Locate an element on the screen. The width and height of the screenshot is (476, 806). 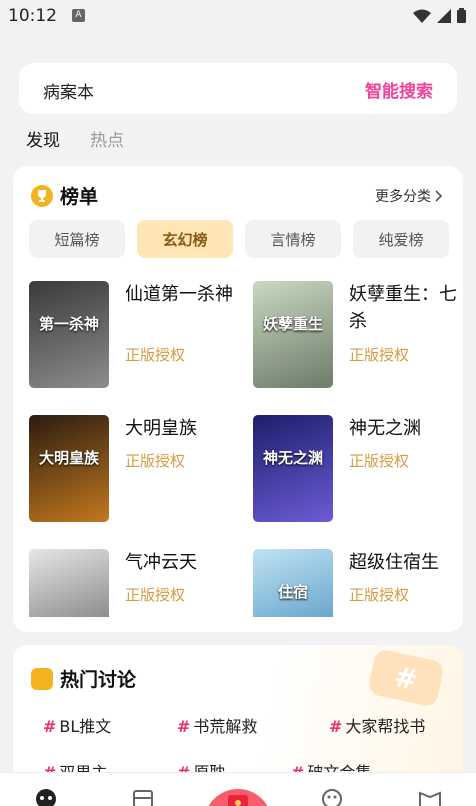
hot-topics-title: 热门讨论 is located at coordinates (98, 680).